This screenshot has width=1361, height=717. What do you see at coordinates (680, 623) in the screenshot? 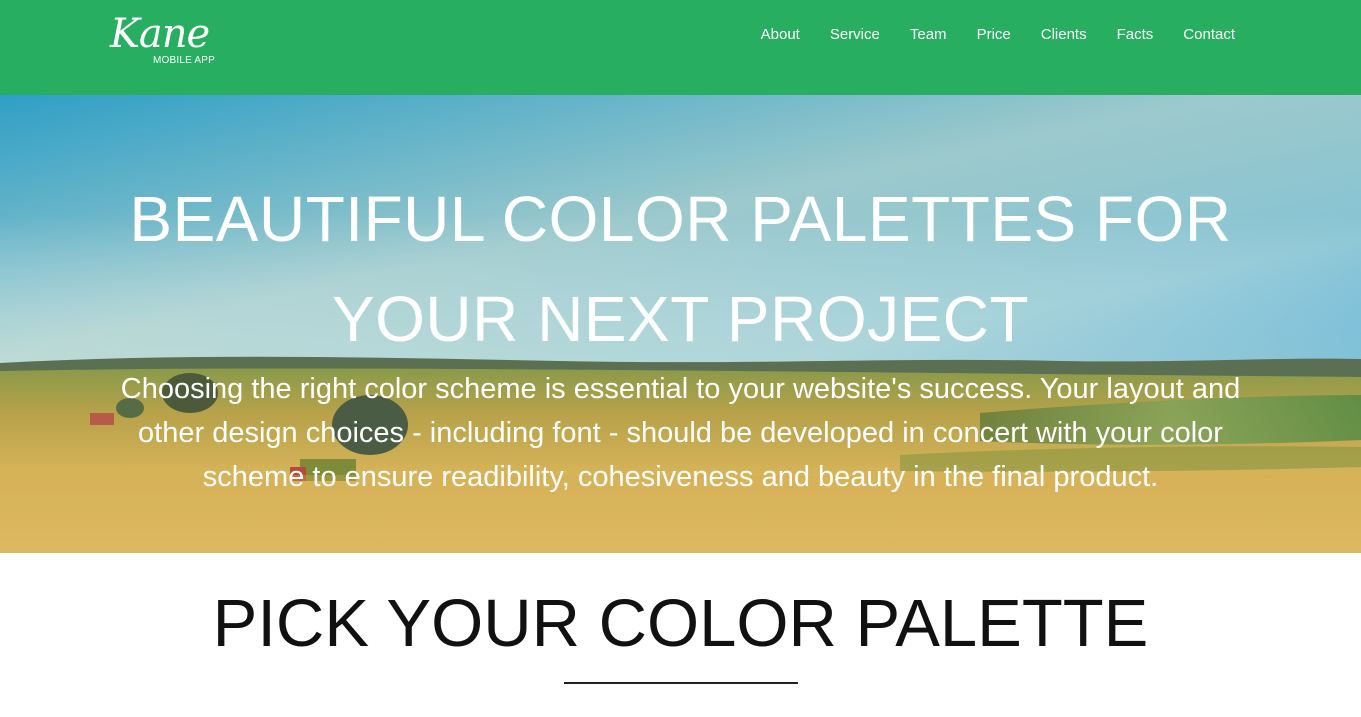
I see `section-title: PICK YOUR COLOR PALETTE` at bounding box center [680, 623].